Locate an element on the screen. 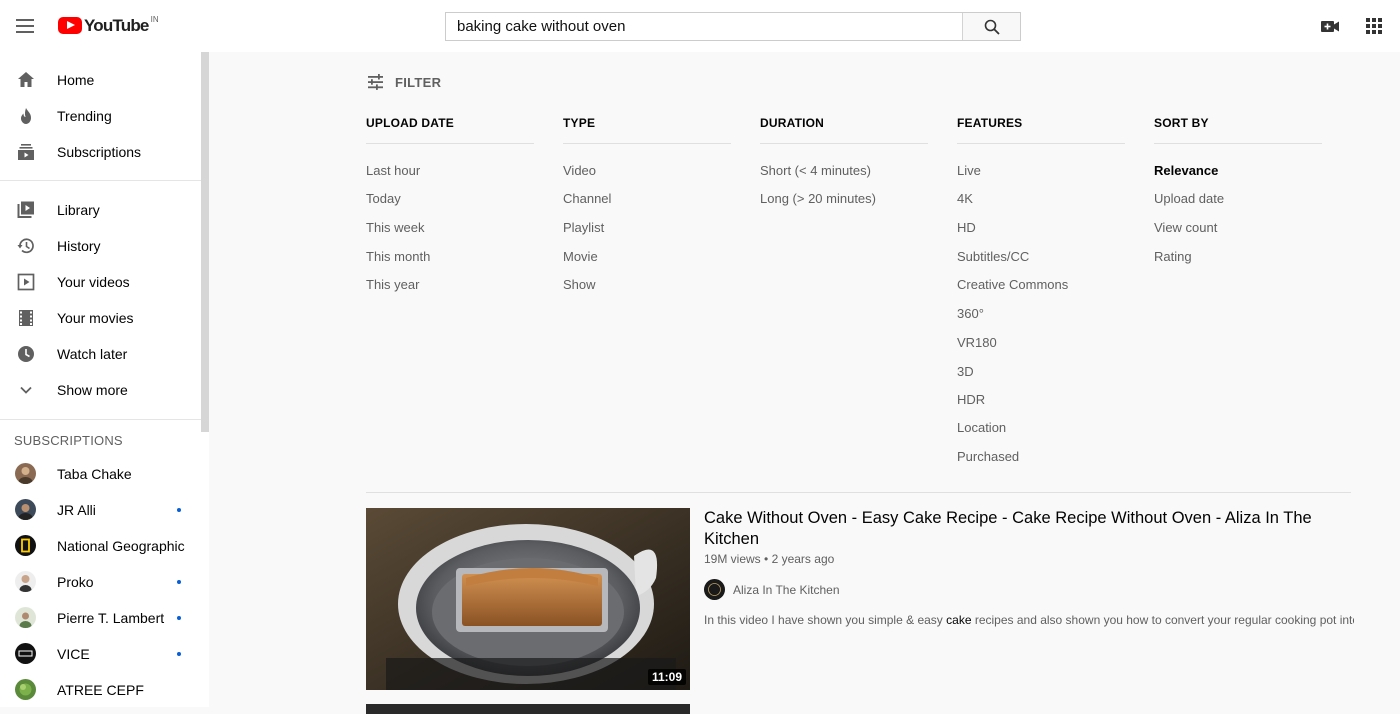  channel-avatar is located at coordinates (714, 589).